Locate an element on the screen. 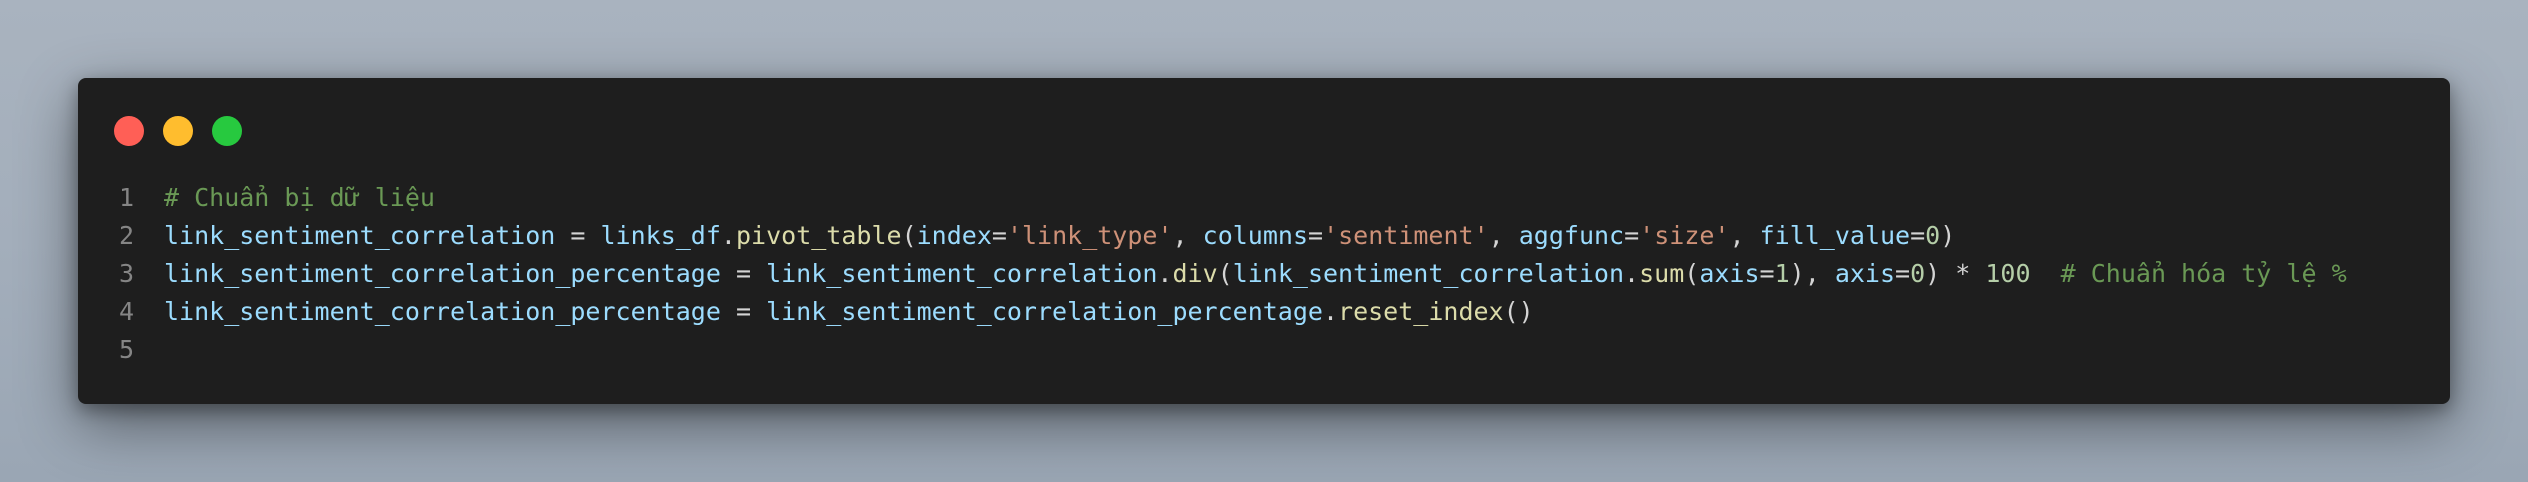 Image resolution: width=2528 pixels, height=482 pixels. identifier-token: index is located at coordinates (954, 235).